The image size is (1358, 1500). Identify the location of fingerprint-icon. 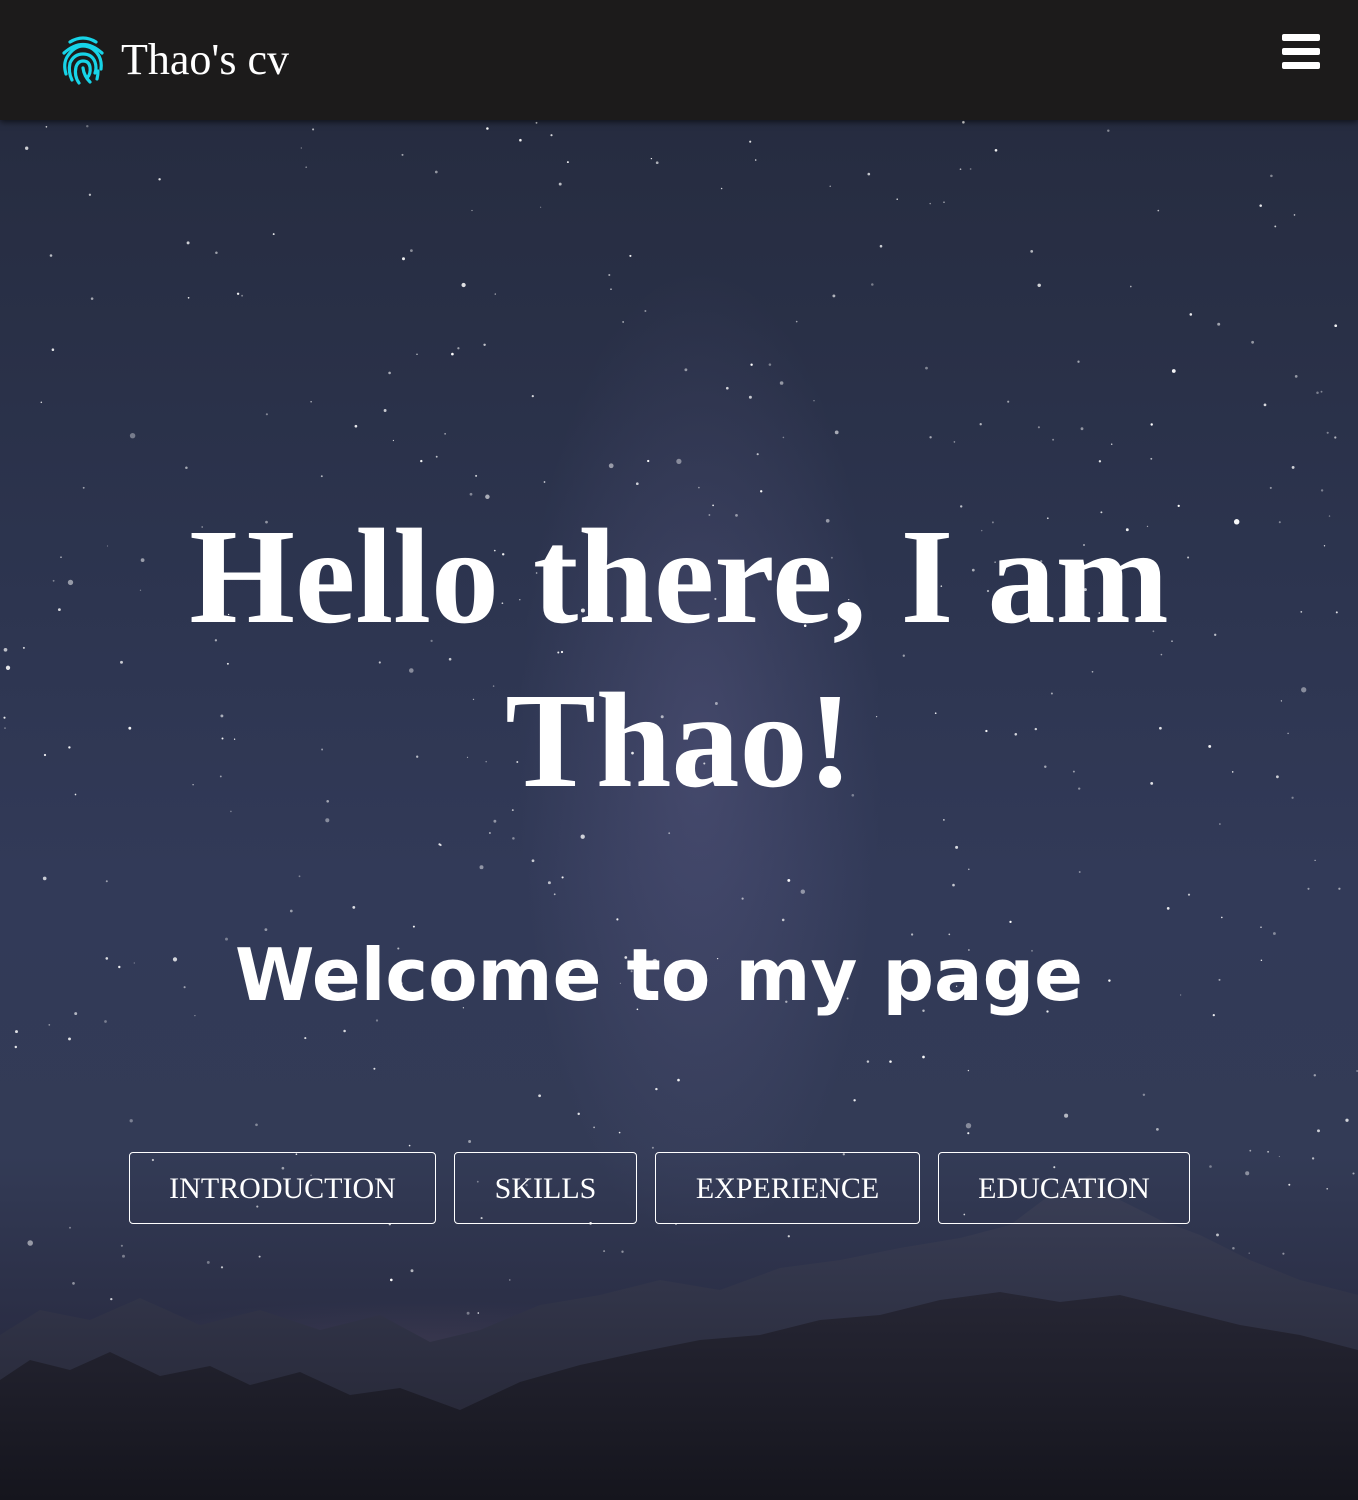
(83, 60).